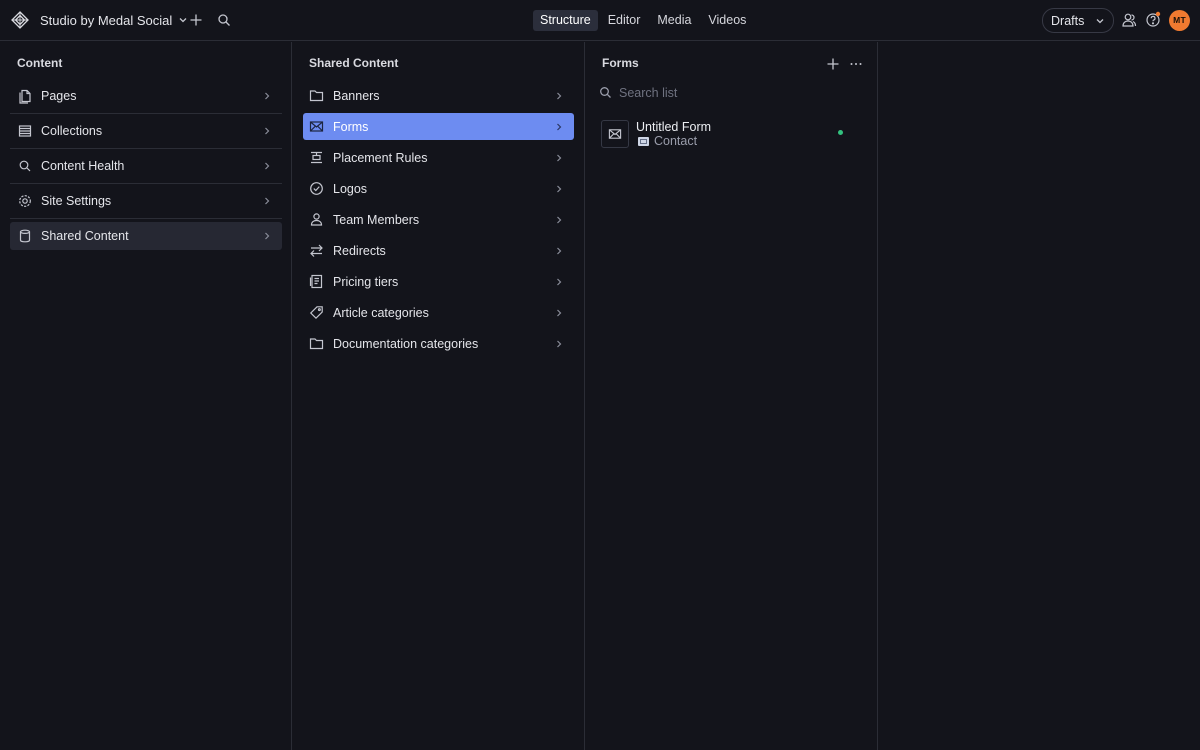  What do you see at coordinates (25, 236) in the screenshot?
I see `database-icon` at bounding box center [25, 236].